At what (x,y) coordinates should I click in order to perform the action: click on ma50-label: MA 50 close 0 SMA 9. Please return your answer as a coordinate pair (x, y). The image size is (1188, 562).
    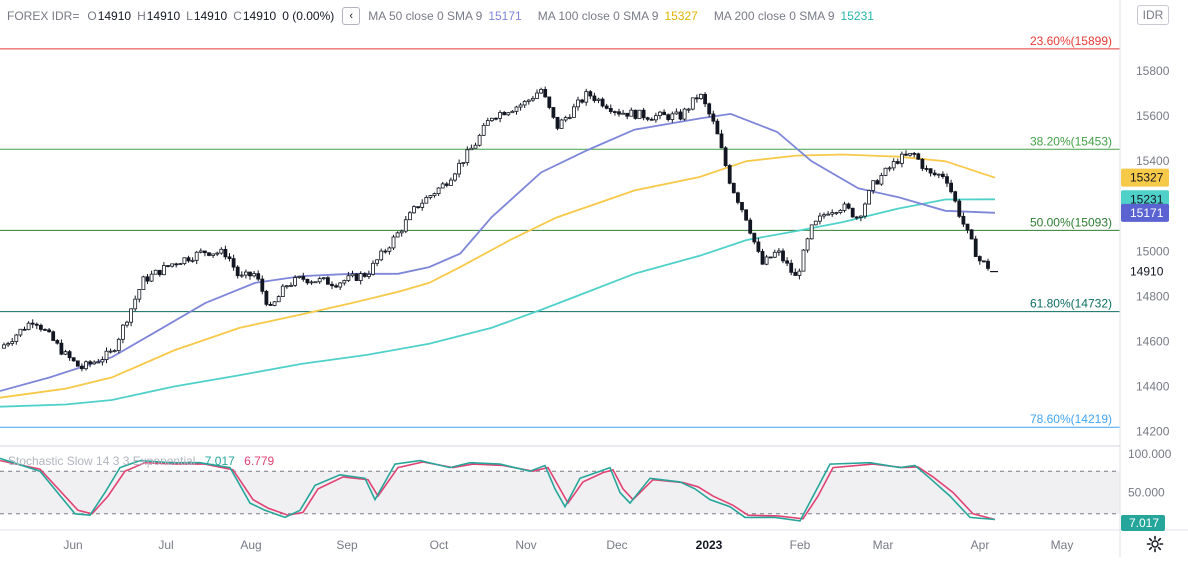
    Looking at the image, I should click on (425, 16).